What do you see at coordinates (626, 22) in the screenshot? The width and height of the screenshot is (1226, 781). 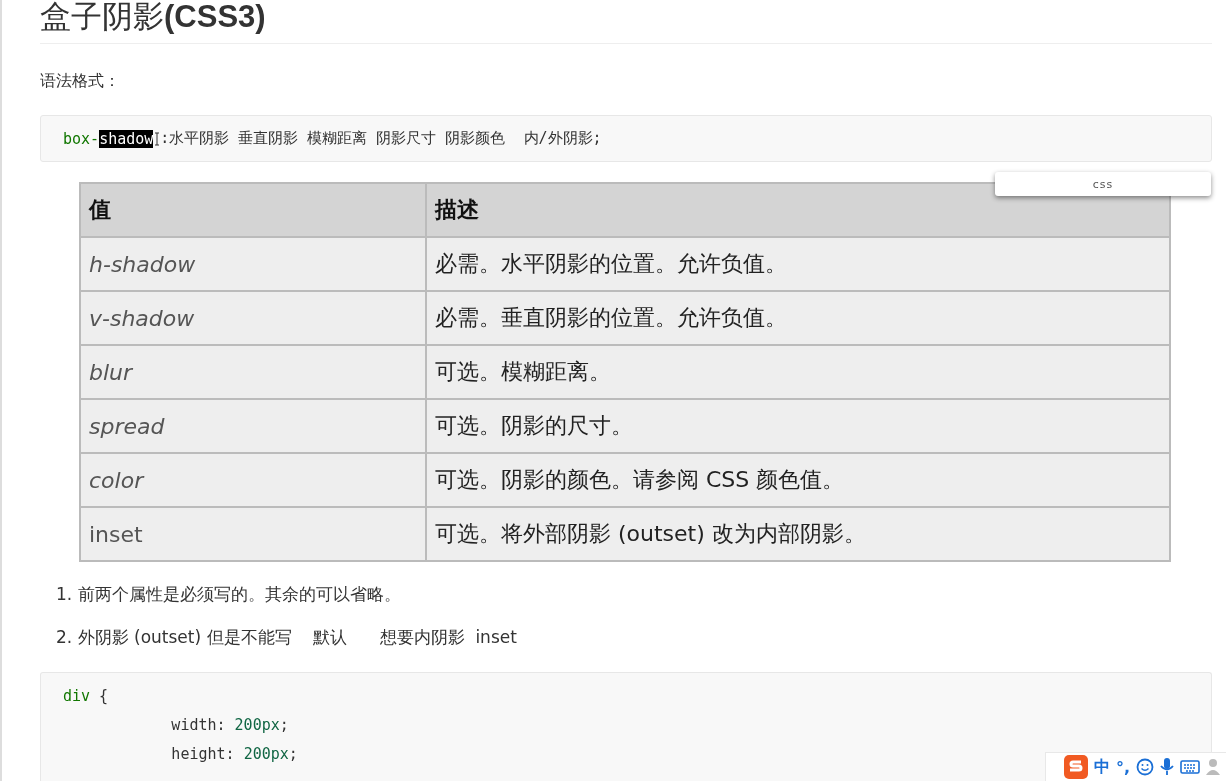 I see `page-heading: 盒子阴影(CSS3)` at bounding box center [626, 22].